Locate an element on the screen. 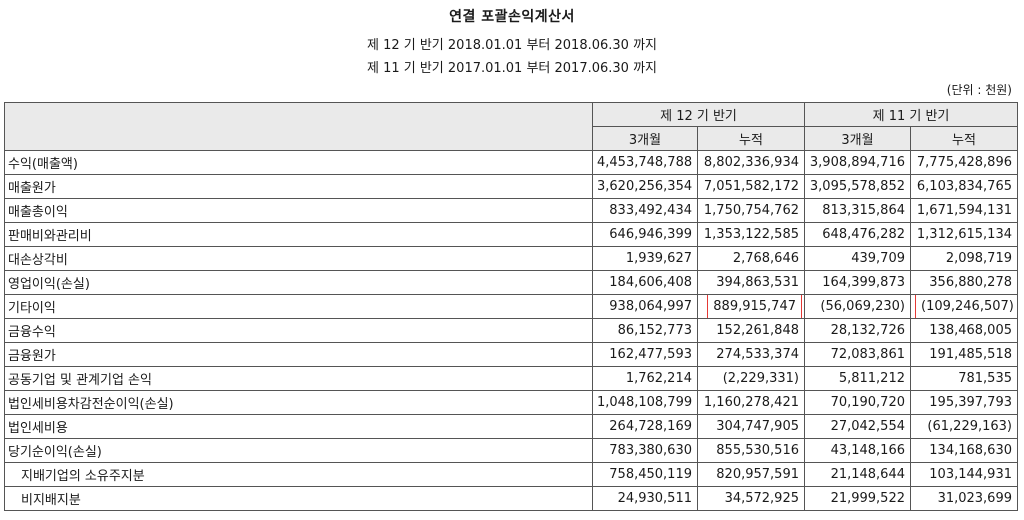 Image resolution: width=1024 pixels, height=520 pixels. value-cell: 1,939,627 is located at coordinates (645, 258).